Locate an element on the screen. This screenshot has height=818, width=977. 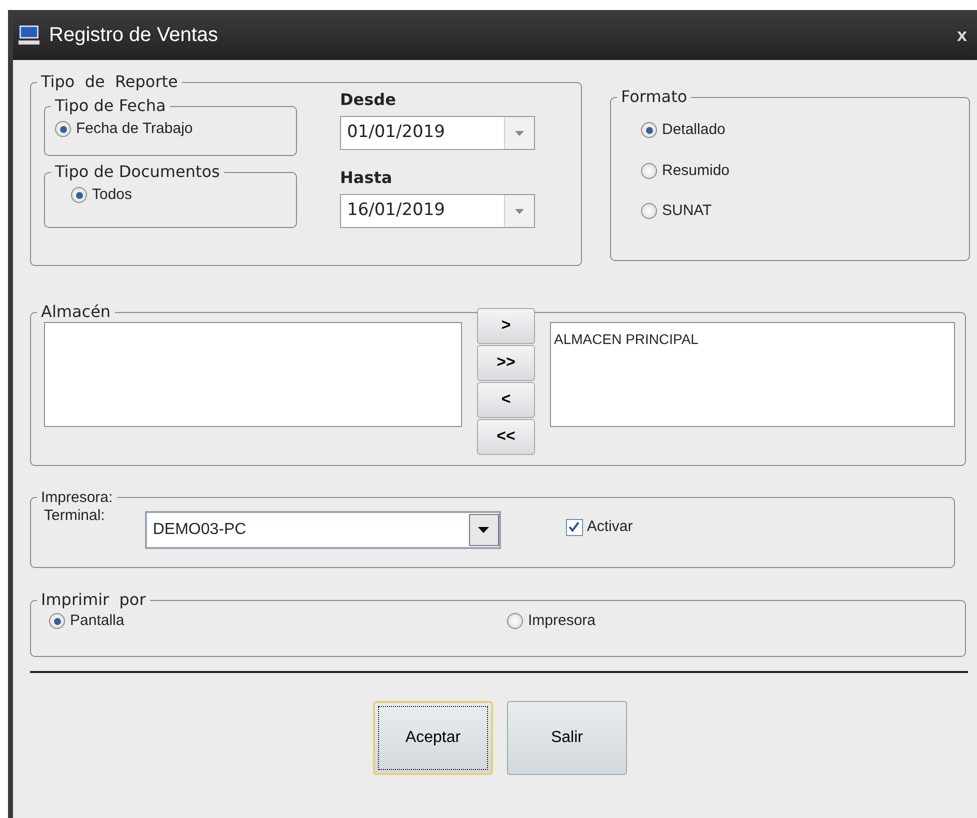
close-button: x is located at coordinates (961, 35).